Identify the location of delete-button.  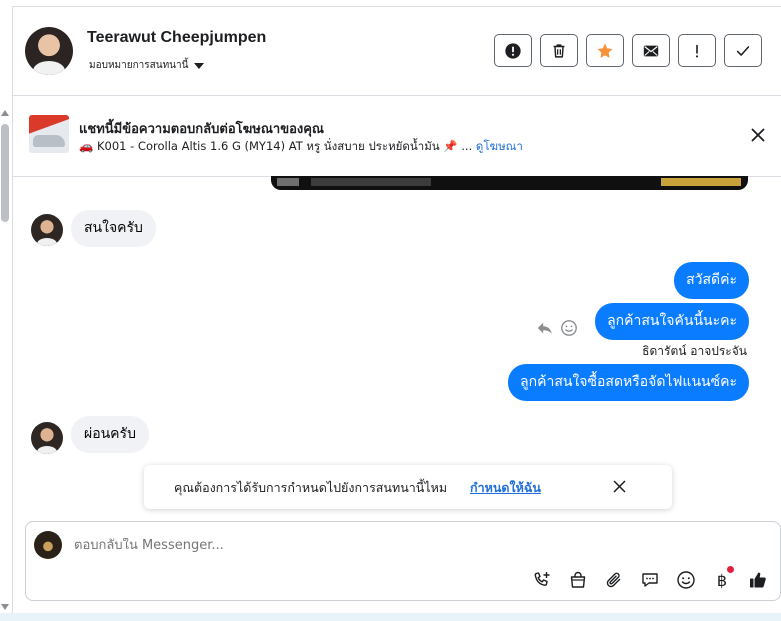
(559, 50).